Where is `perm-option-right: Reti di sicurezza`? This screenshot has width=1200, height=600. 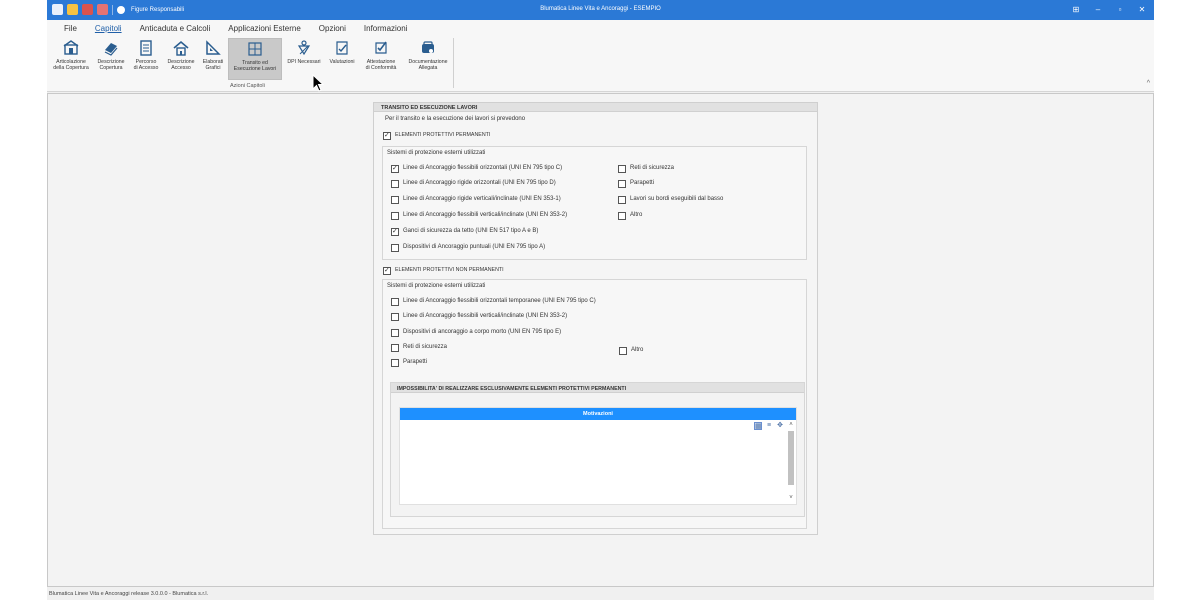 perm-option-right: Reti di sicurezza is located at coordinates (708, 170).